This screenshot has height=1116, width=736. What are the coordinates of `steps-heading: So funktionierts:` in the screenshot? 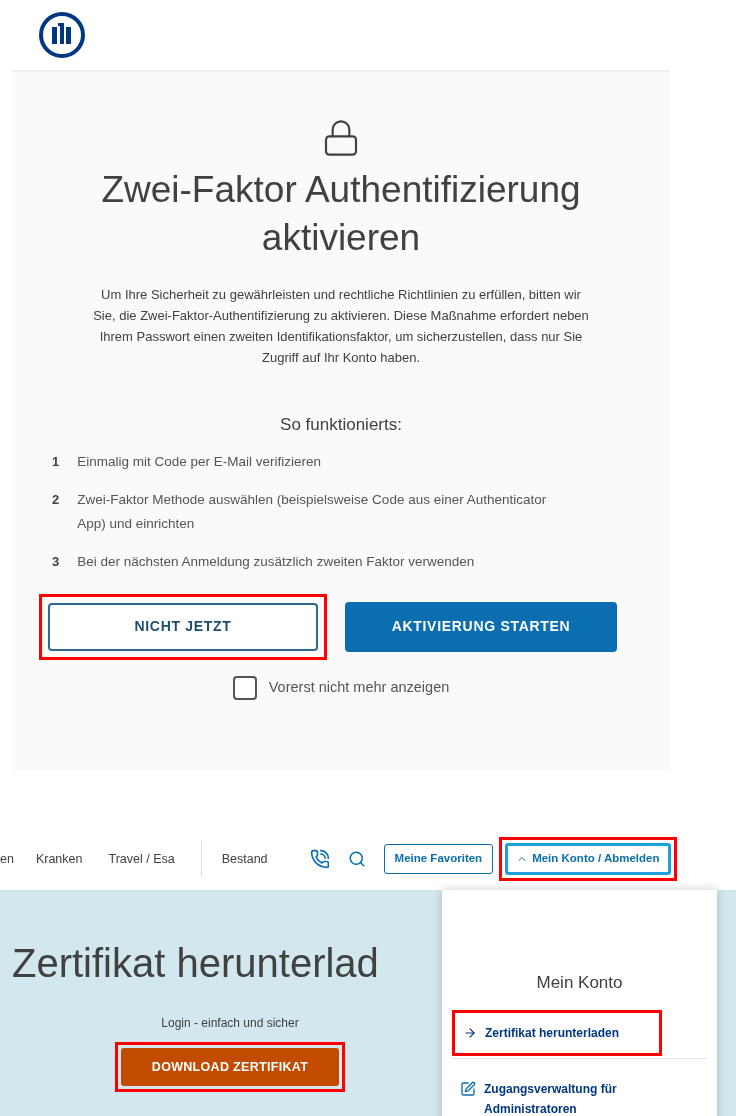 It's located at (341, 425).